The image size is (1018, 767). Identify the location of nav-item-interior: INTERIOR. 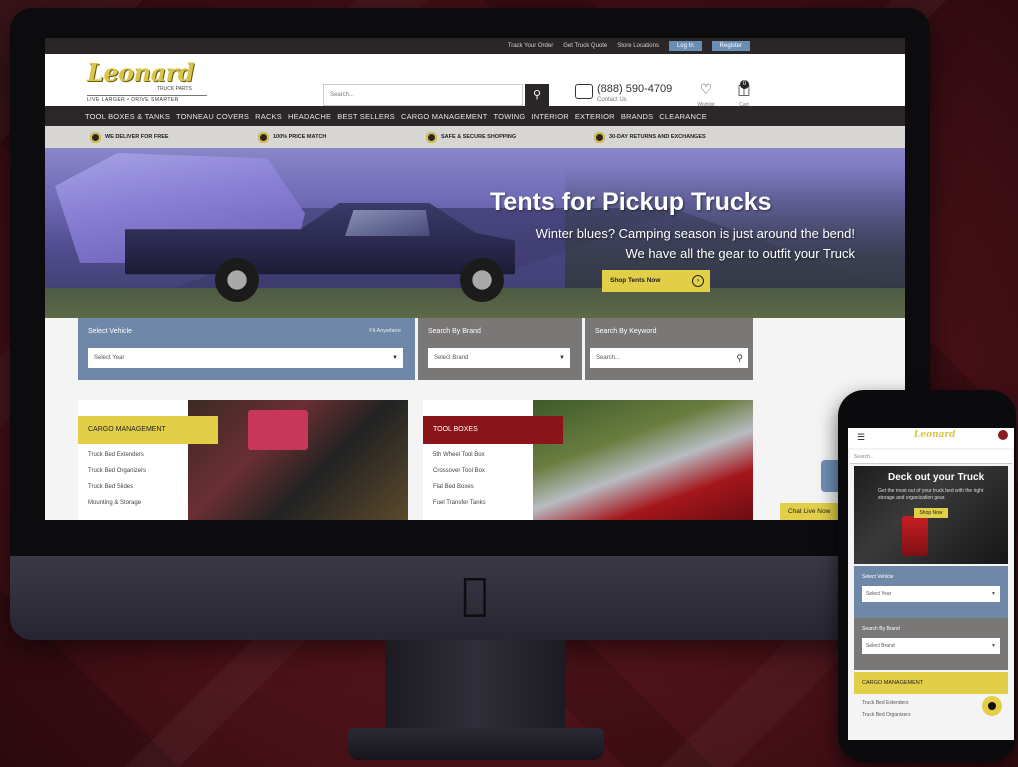
(549, 116).